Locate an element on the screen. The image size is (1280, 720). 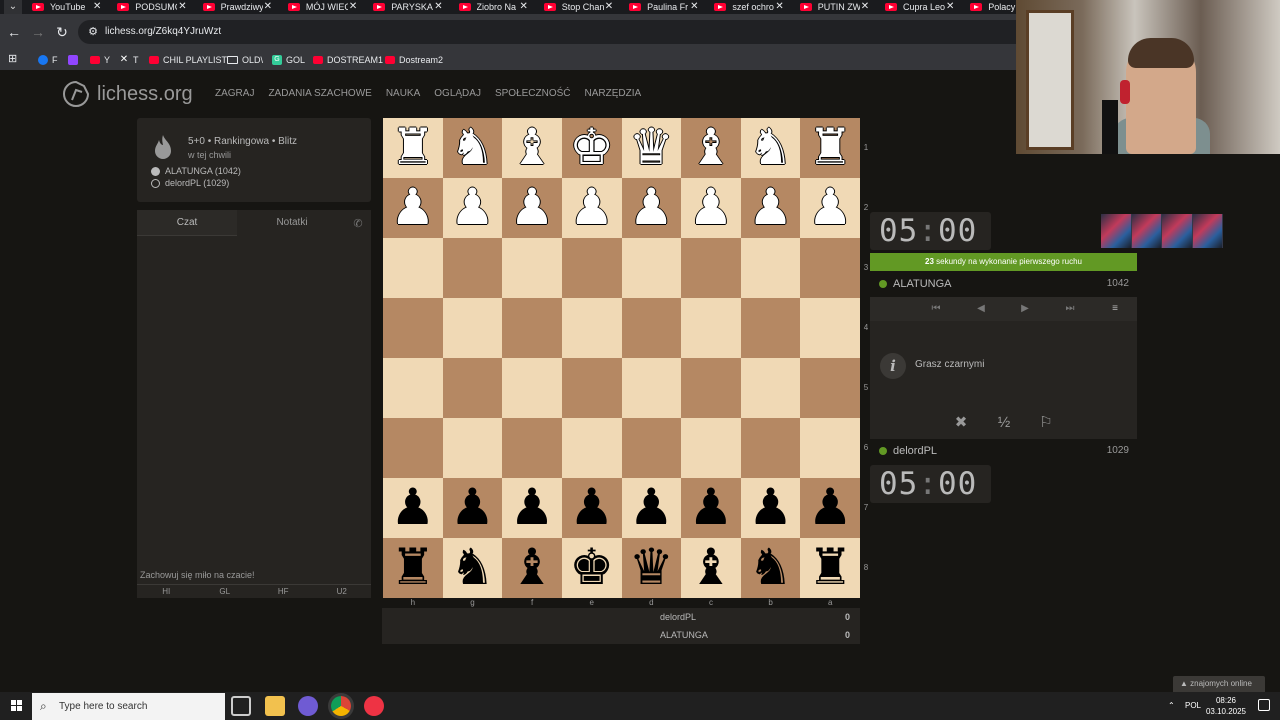
browser-tab: Prawdziwy ✕ is located at coordinates (235, 7).